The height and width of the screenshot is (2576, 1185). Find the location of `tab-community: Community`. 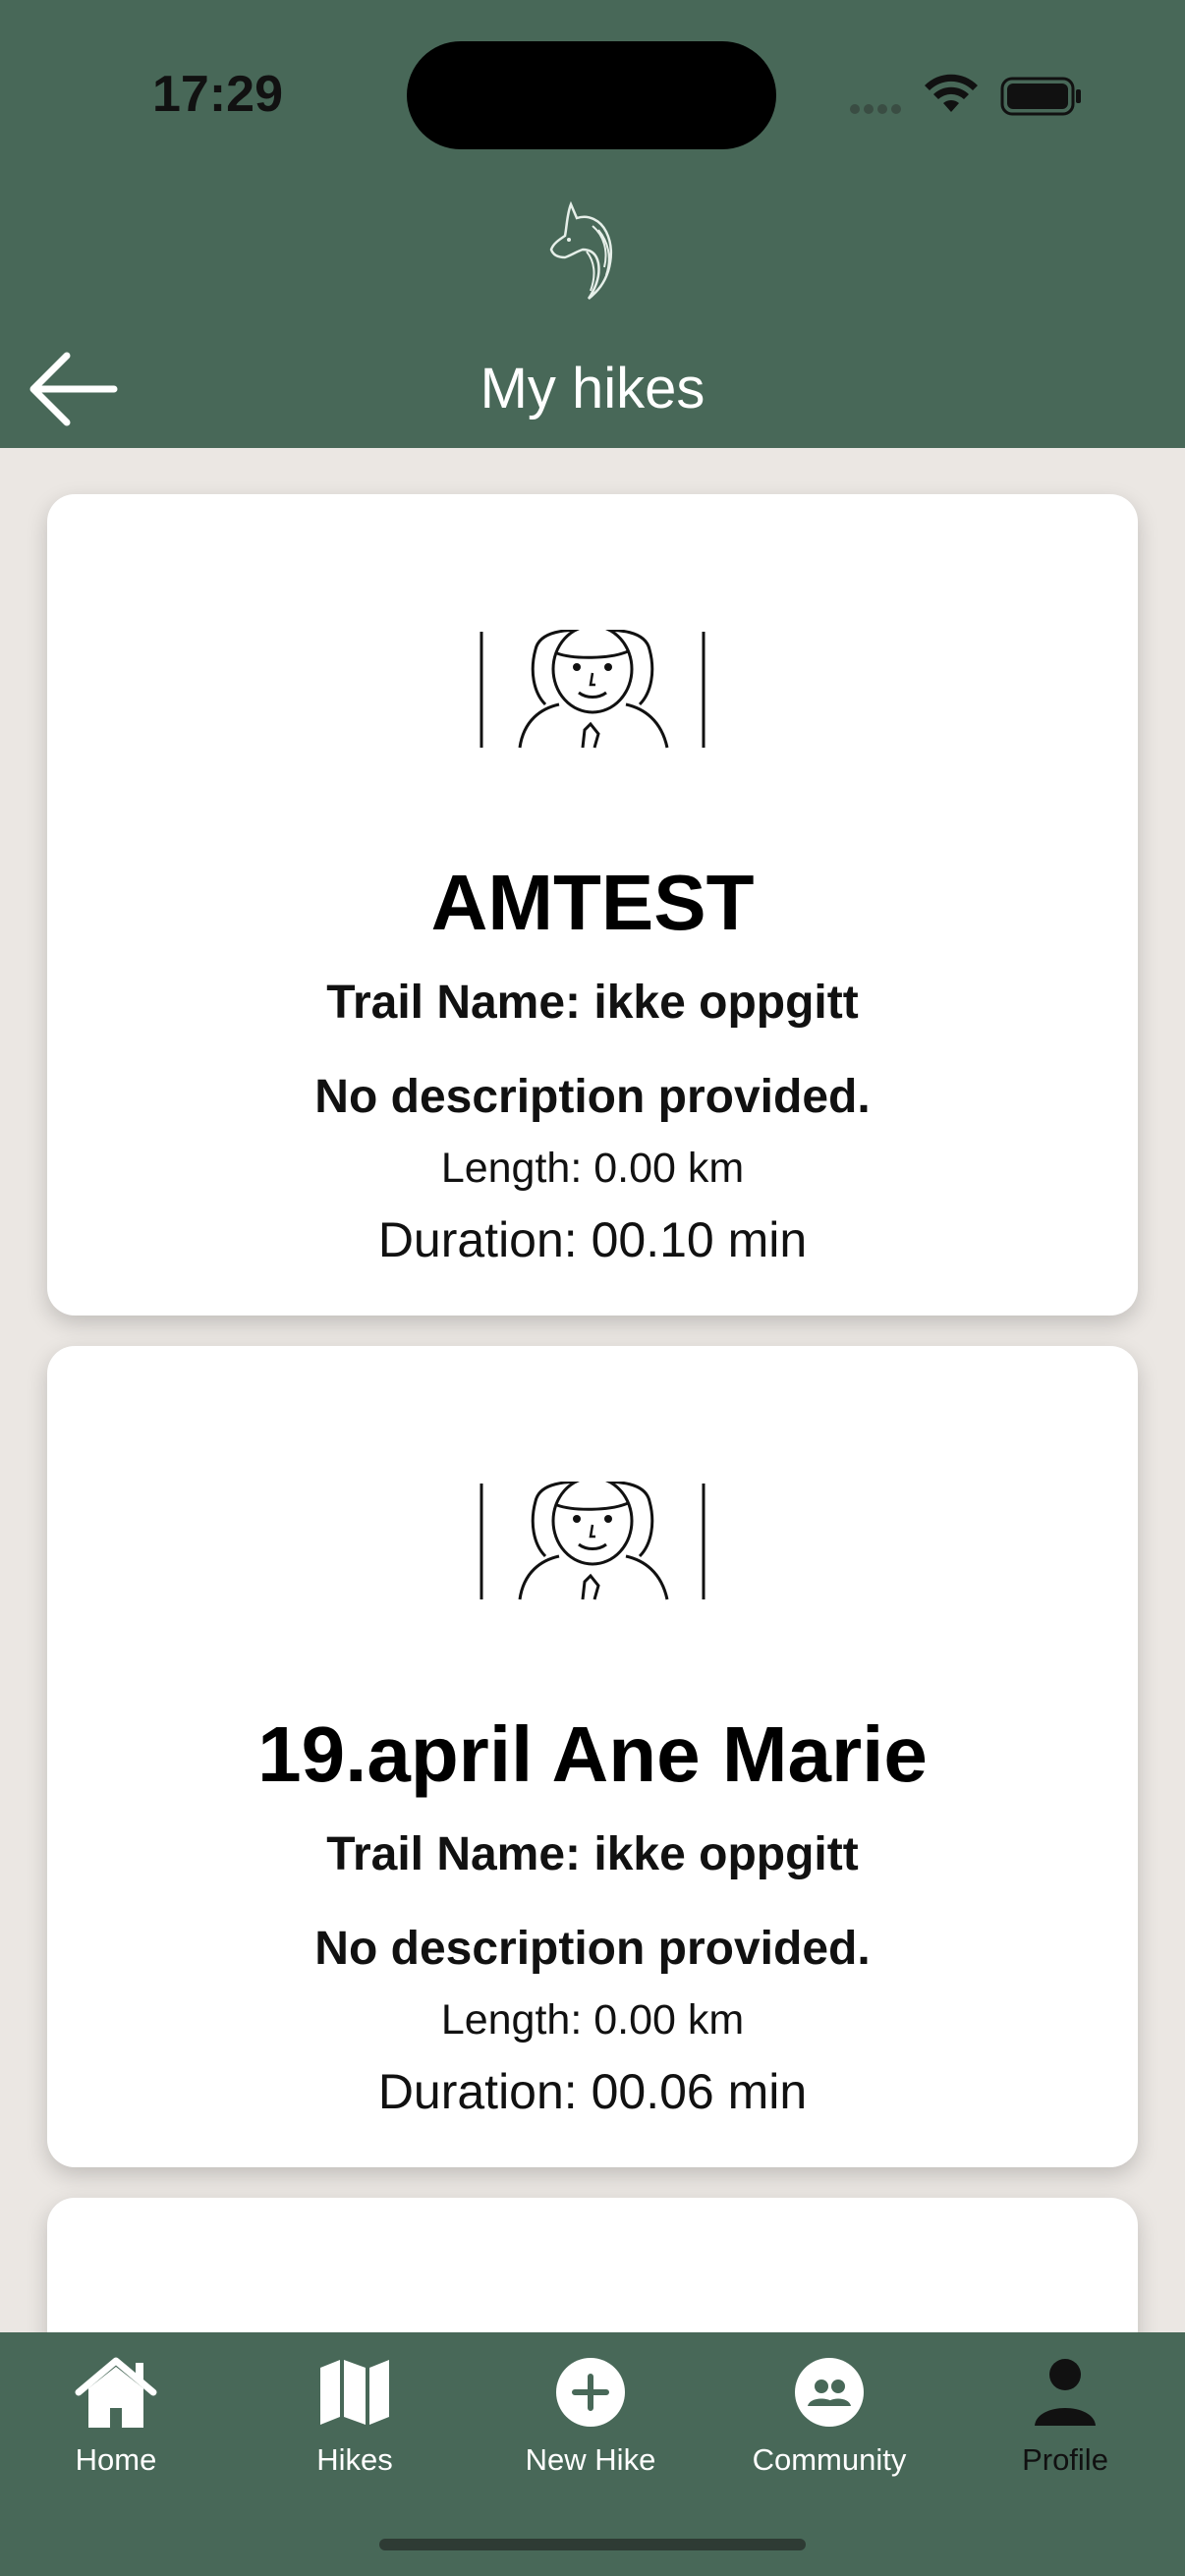

tab-community: Community is located at coordinates (829, 2414).